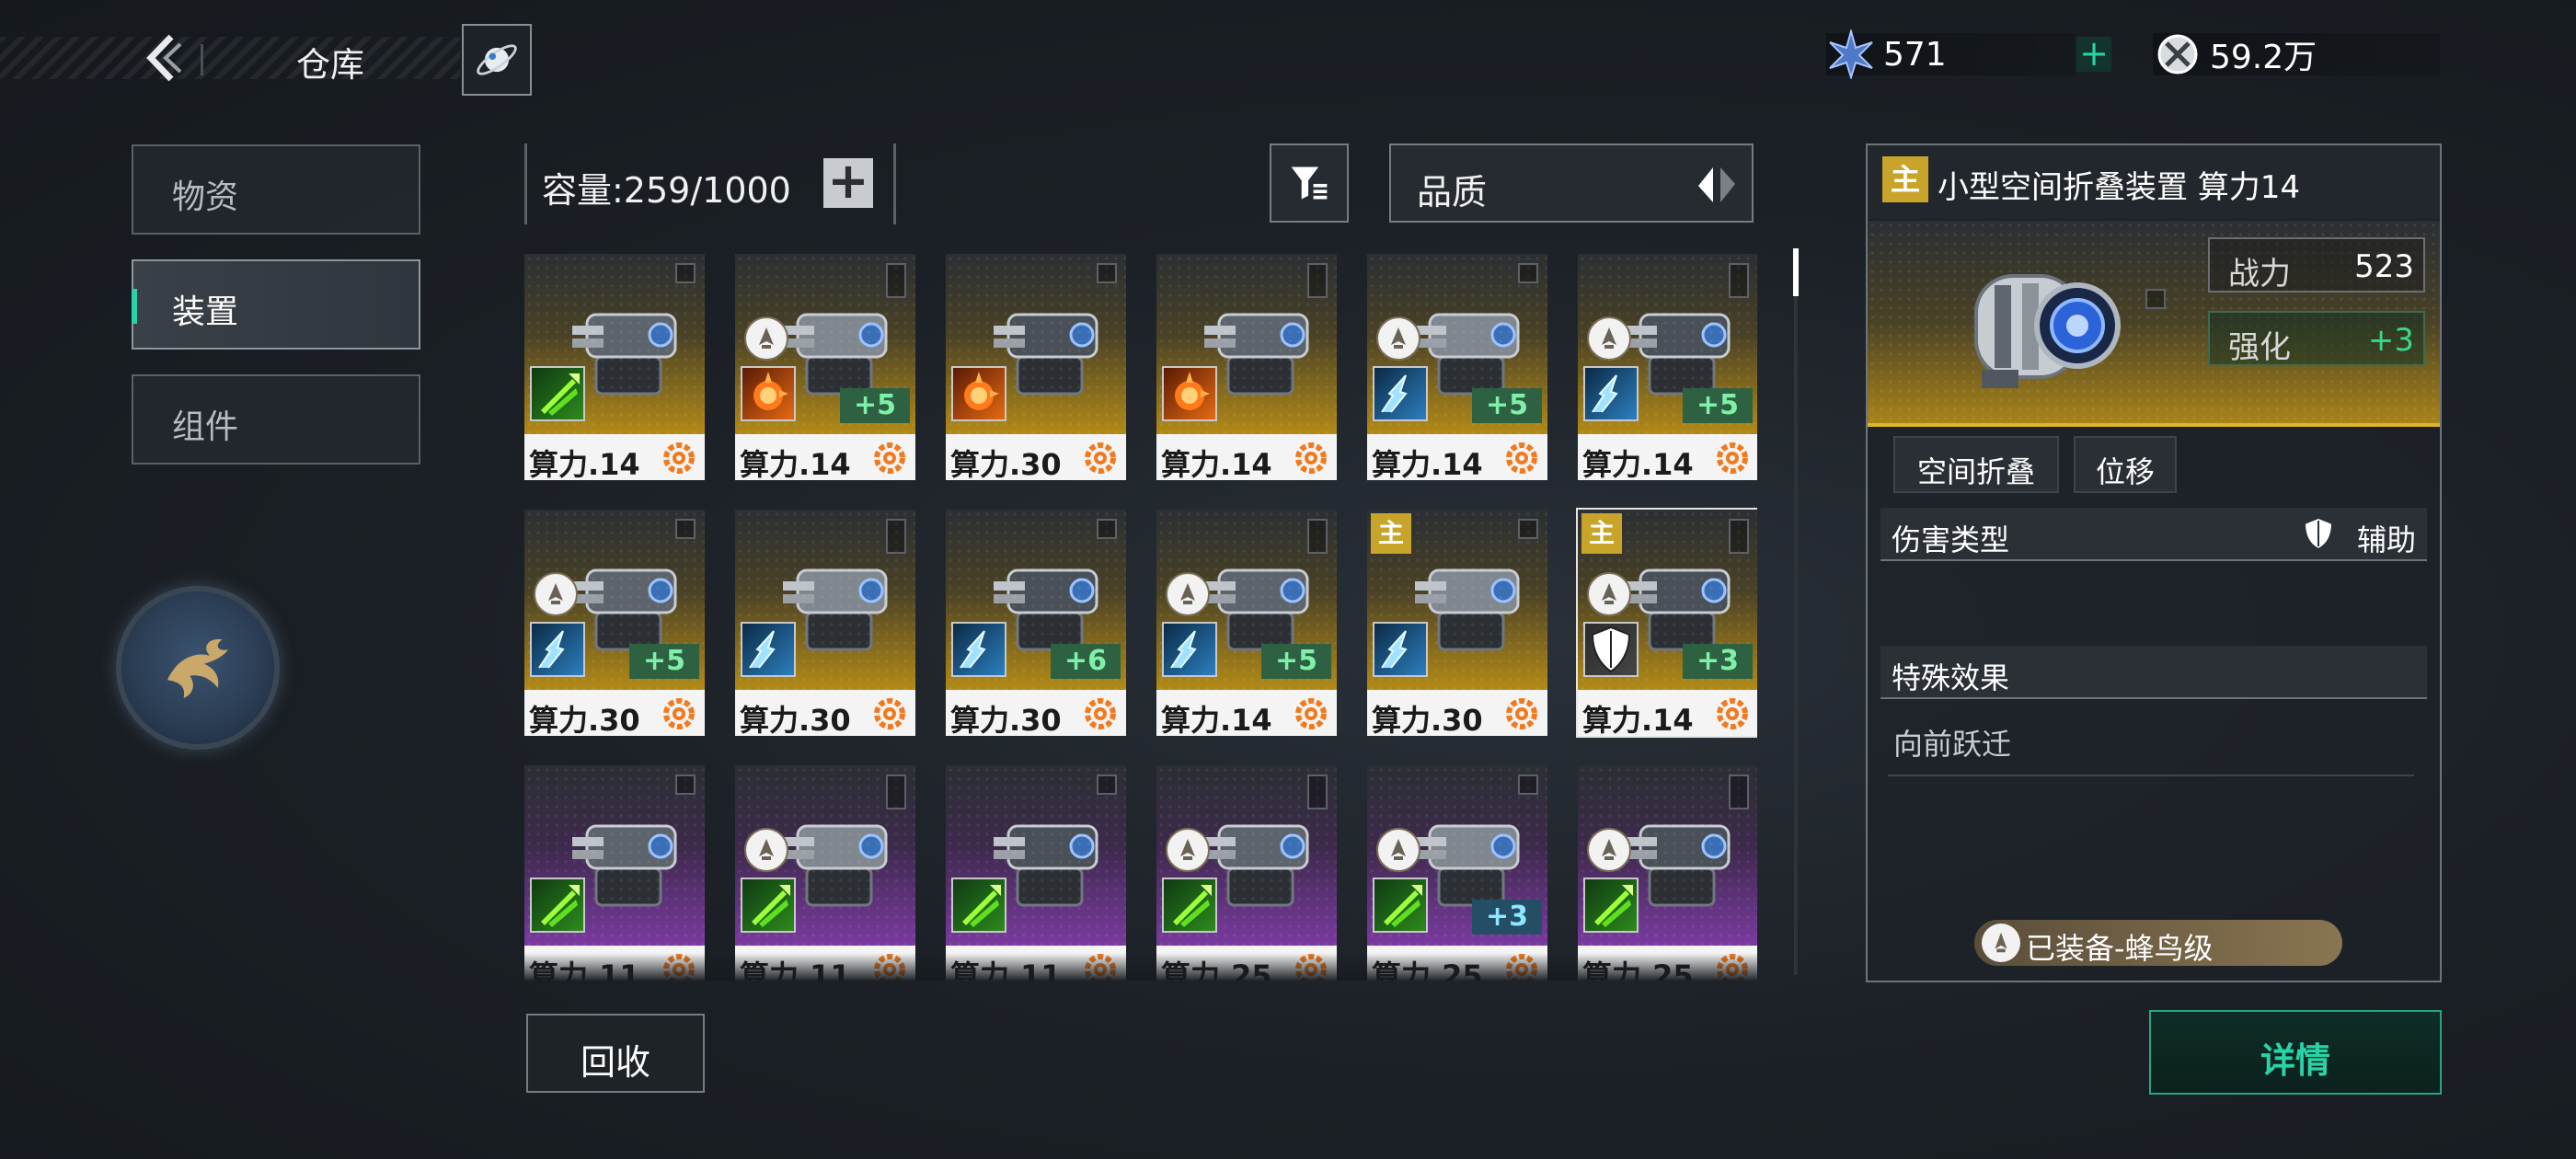  What do you see at coordinates (615, 1053) in the screenshot?
I see `recycle-button: 回收` at bounding box center [615, 1053].